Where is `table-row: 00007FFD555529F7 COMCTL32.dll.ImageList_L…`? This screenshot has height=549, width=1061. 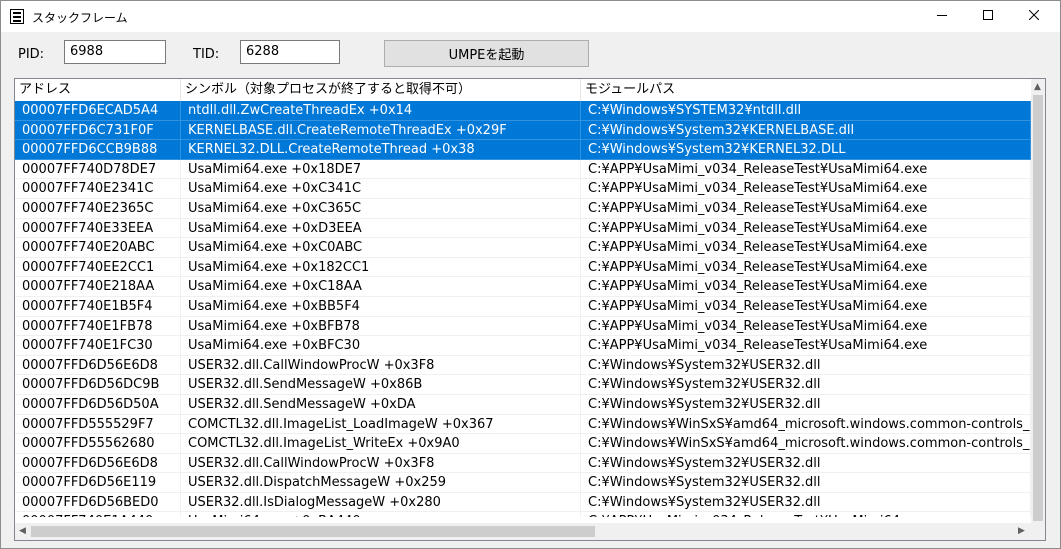 table-row: 00007FFD555529F7 COMCTL32.dll.ImageList_L… is located at coordinates (523, 424).